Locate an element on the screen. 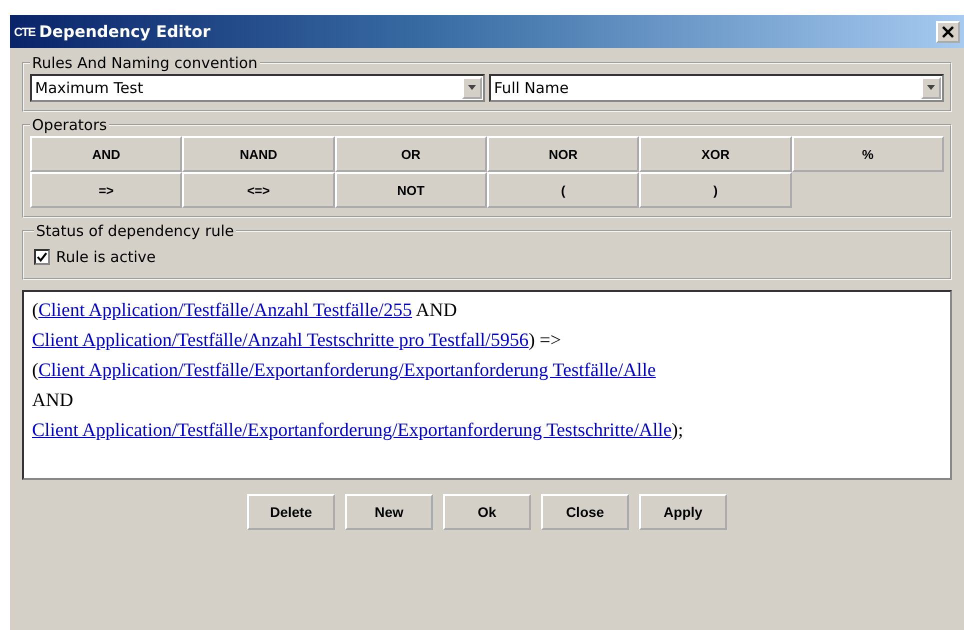 The image size is (964, 630). operator-button: OR is located at coordinates (410, 154).